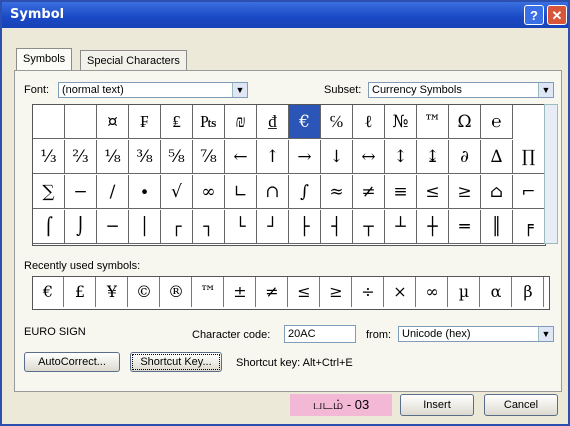 This screenshot has width=570, height=426. Describe the element at coordinates (305, 122) in the screenshot. I see `symbol-cell: €` at that location.